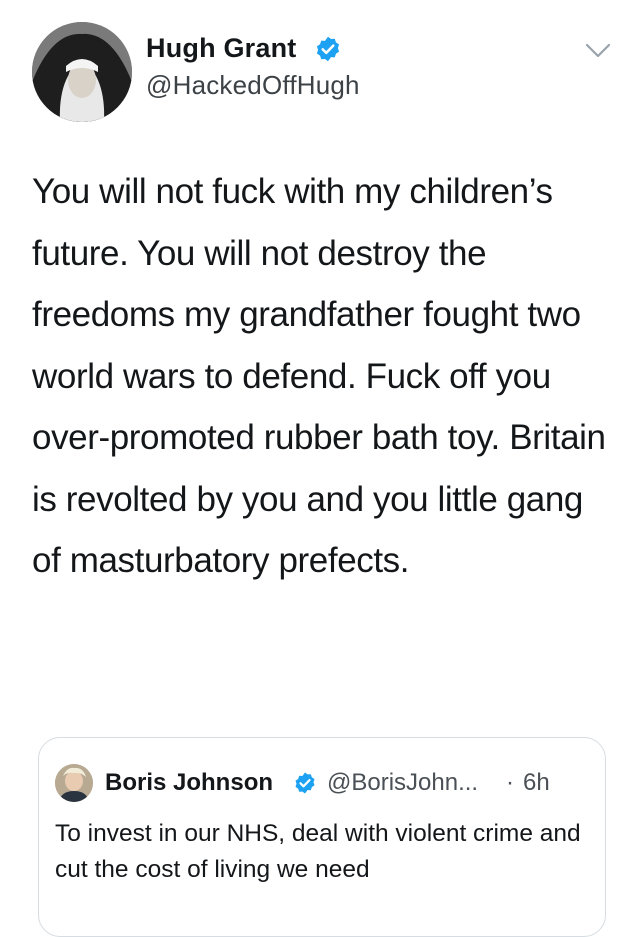 This screenshot has width=640, height=937. What do you see at coordinates (598, 51) in the screenshot?
I see `chevron-down-icon` at bounding box center [598, 51].